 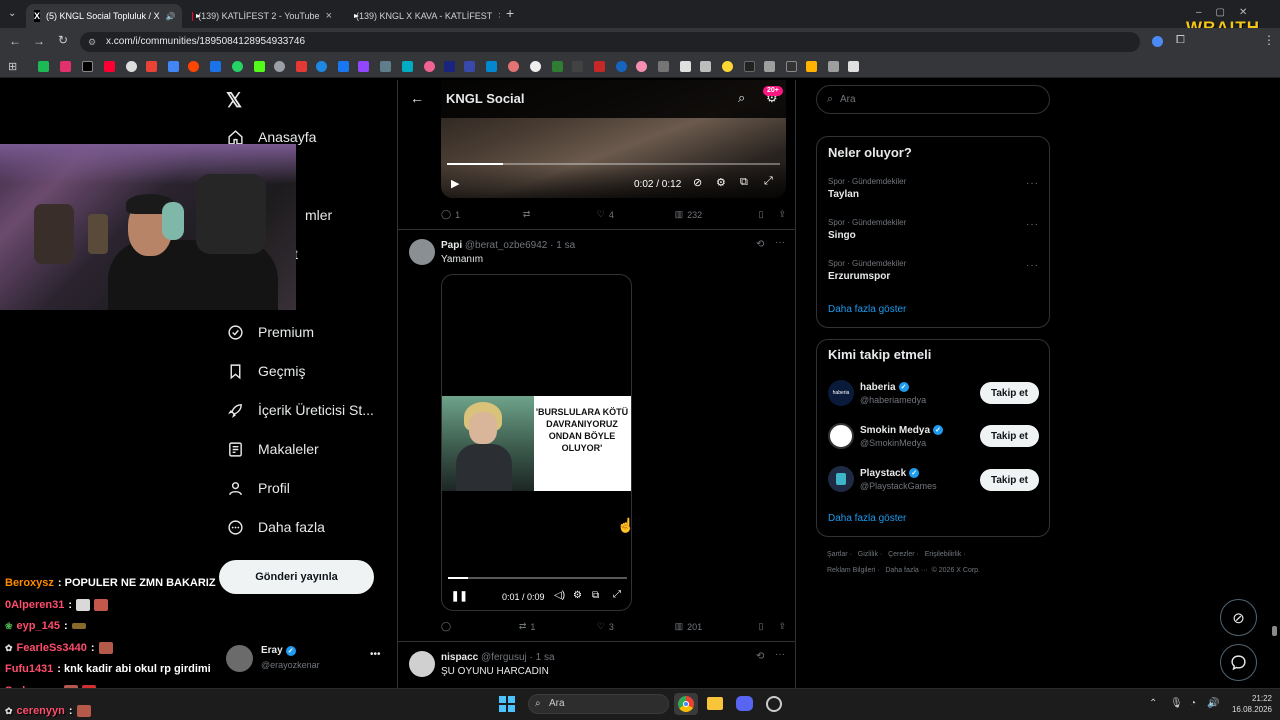 I want to click on repost-button: ⇄, so click(x=560, y=214).